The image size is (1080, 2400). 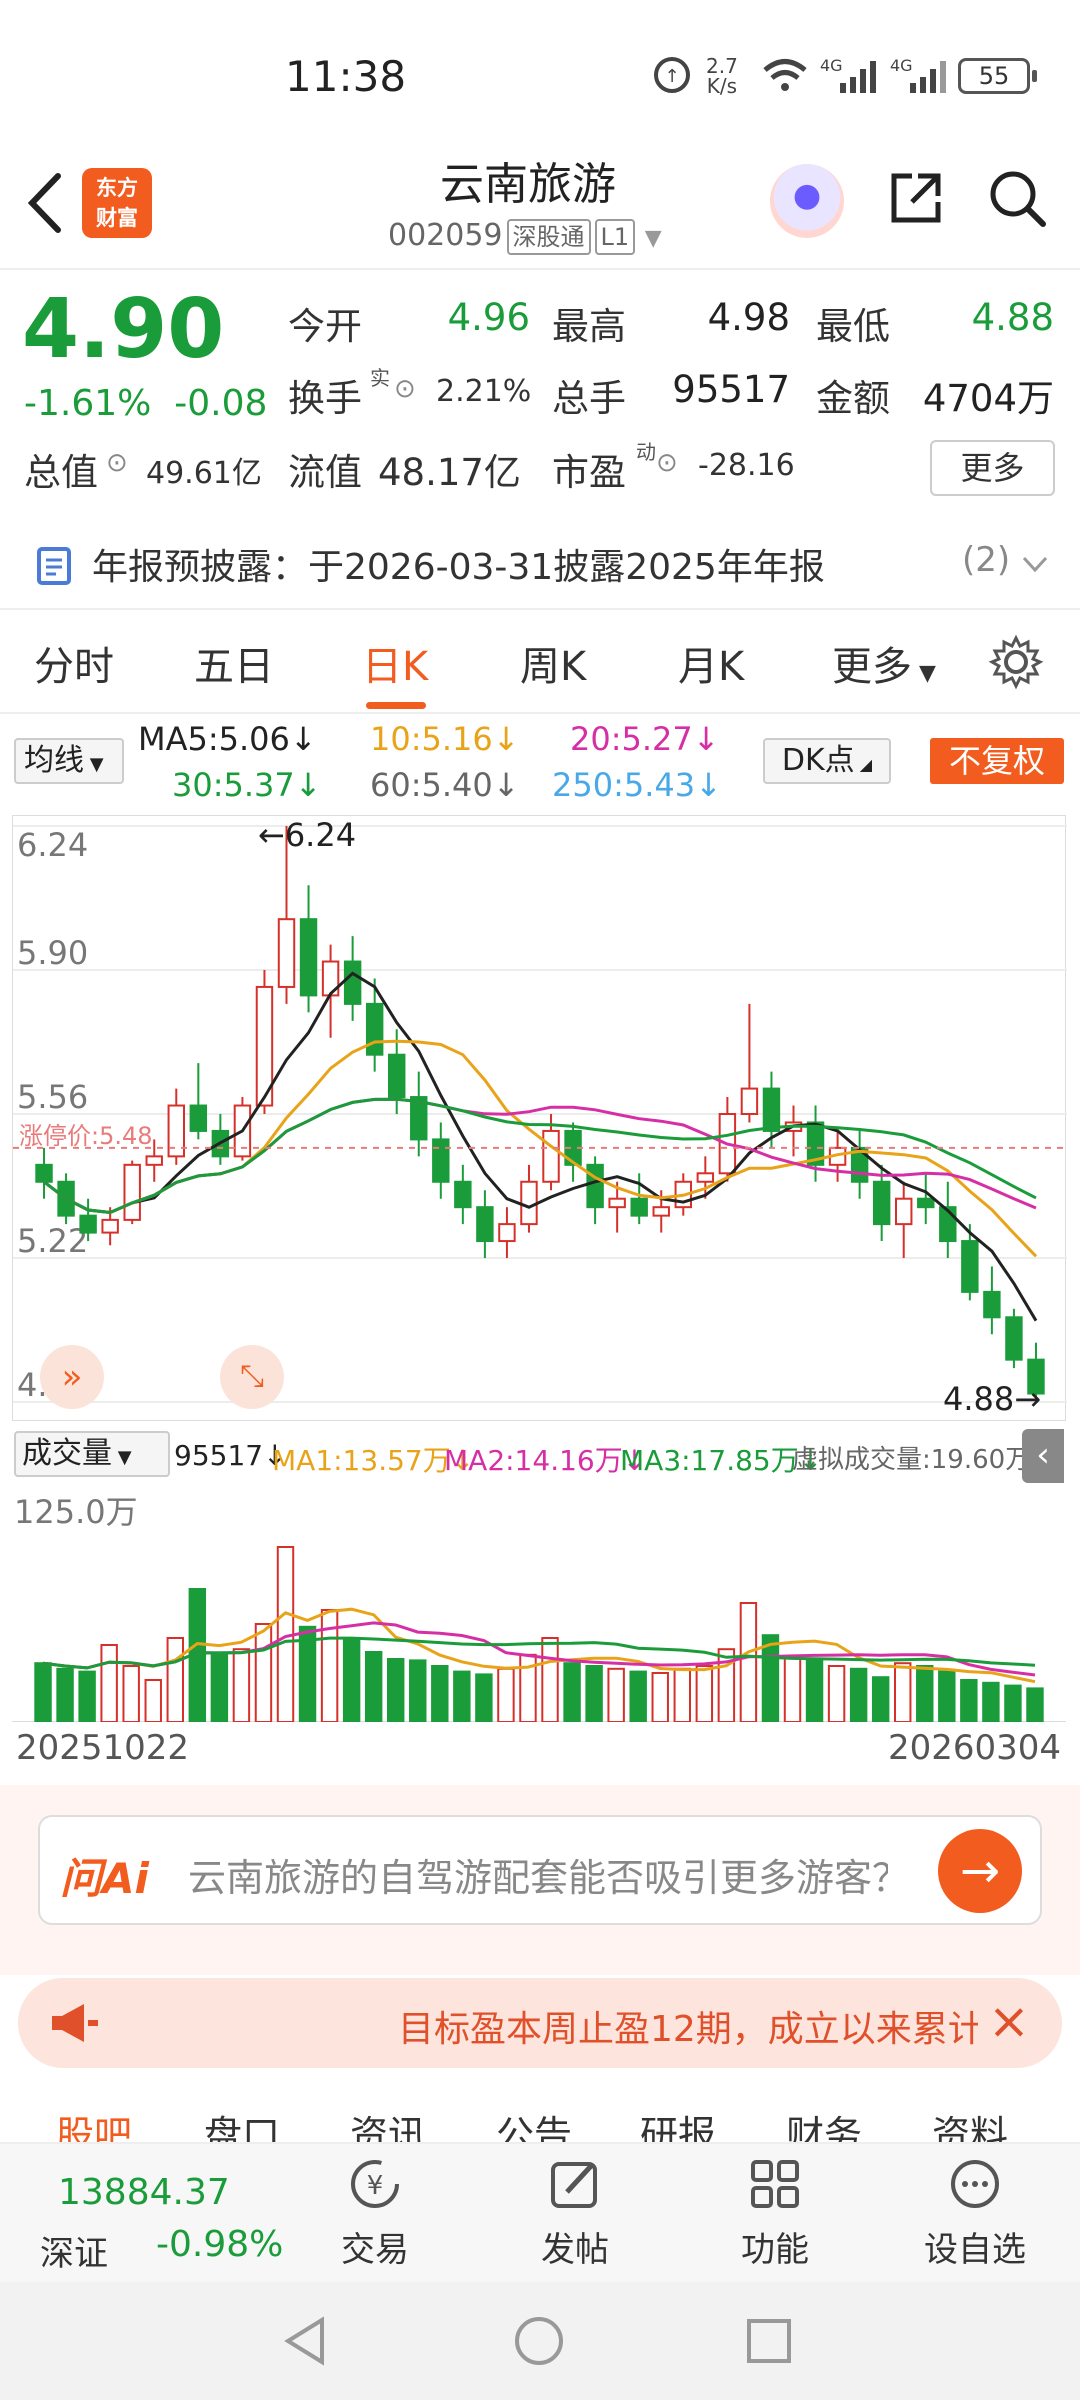 What do you see at coordinates (711, 663) in the screenshot?
I see `tab-monthly-k: 月K` at bounding box center [711, 663].